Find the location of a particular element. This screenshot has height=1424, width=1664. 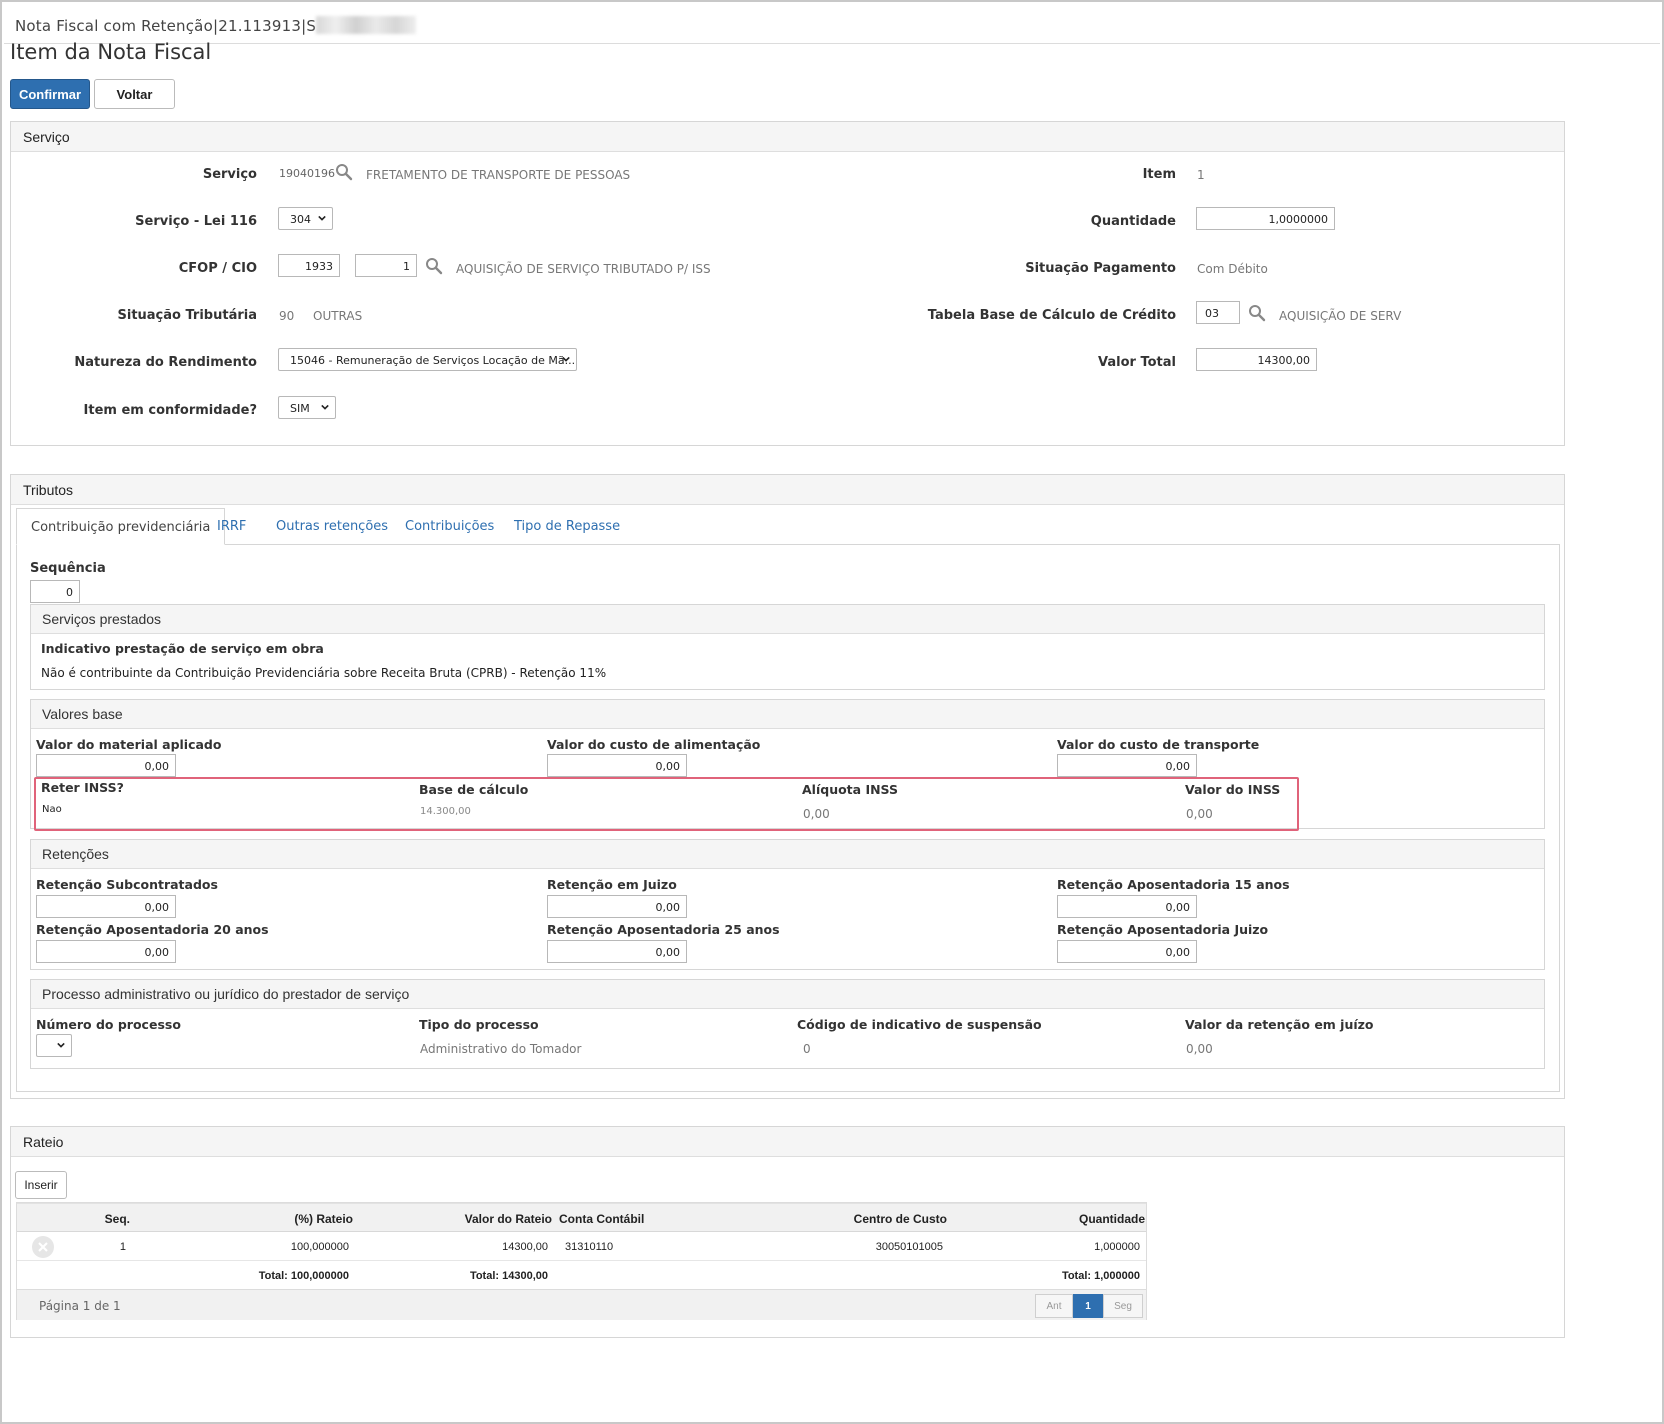

numero-processo-select is located at coordinates (54, 1045).